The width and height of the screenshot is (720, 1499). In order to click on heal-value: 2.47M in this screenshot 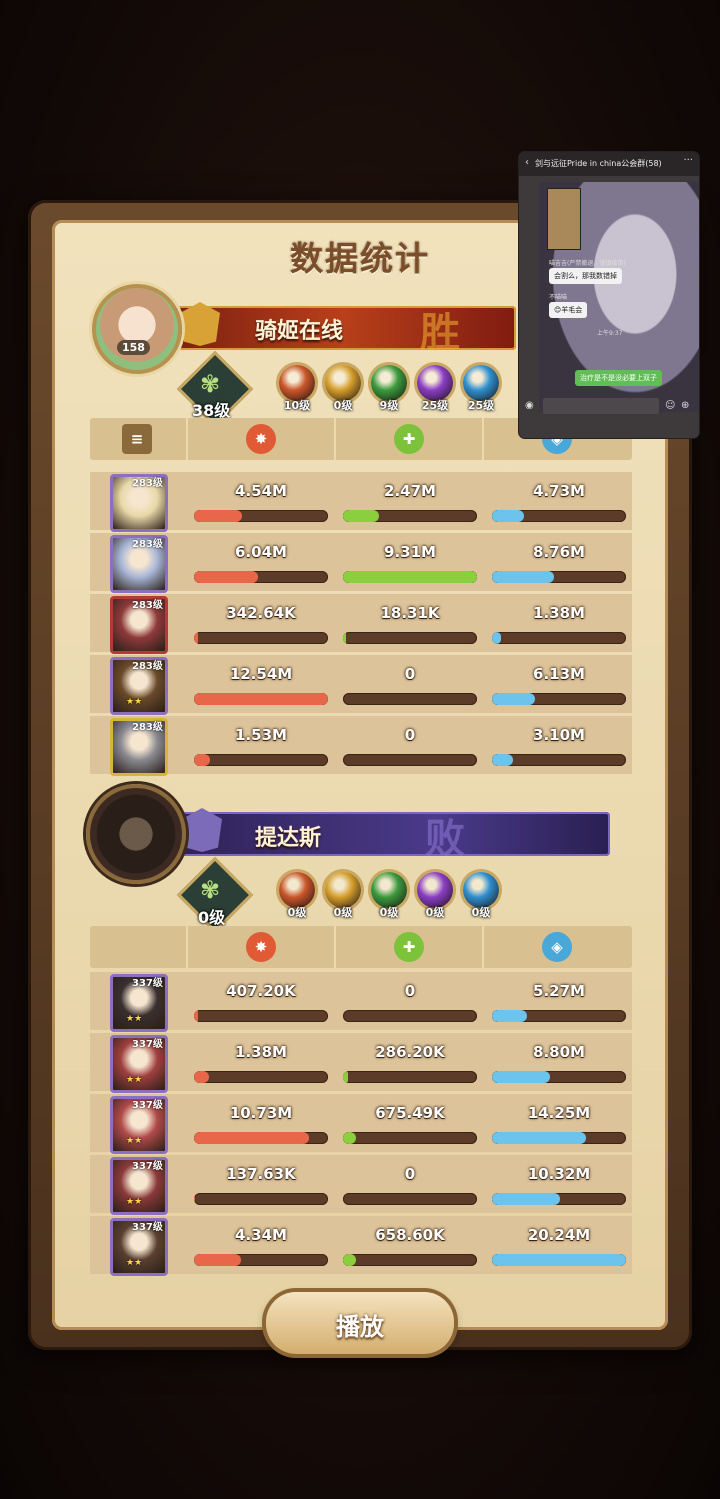, I will do `click(410, 491)`.